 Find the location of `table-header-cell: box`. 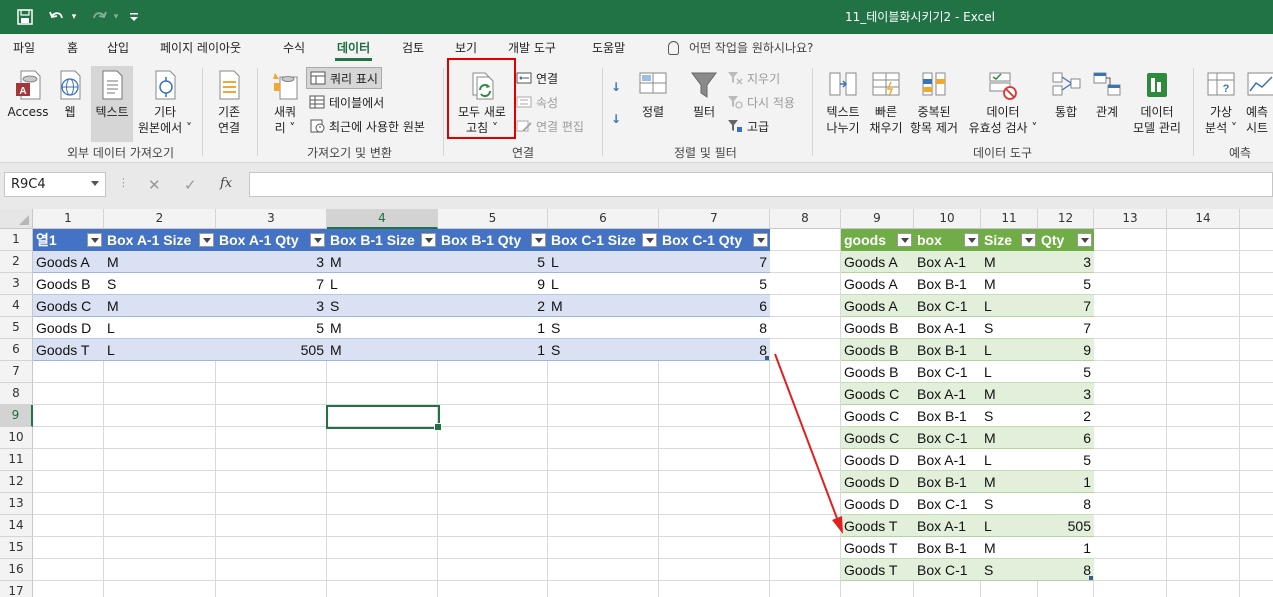

table-header-cell: box is located at coordinates (938, 240).